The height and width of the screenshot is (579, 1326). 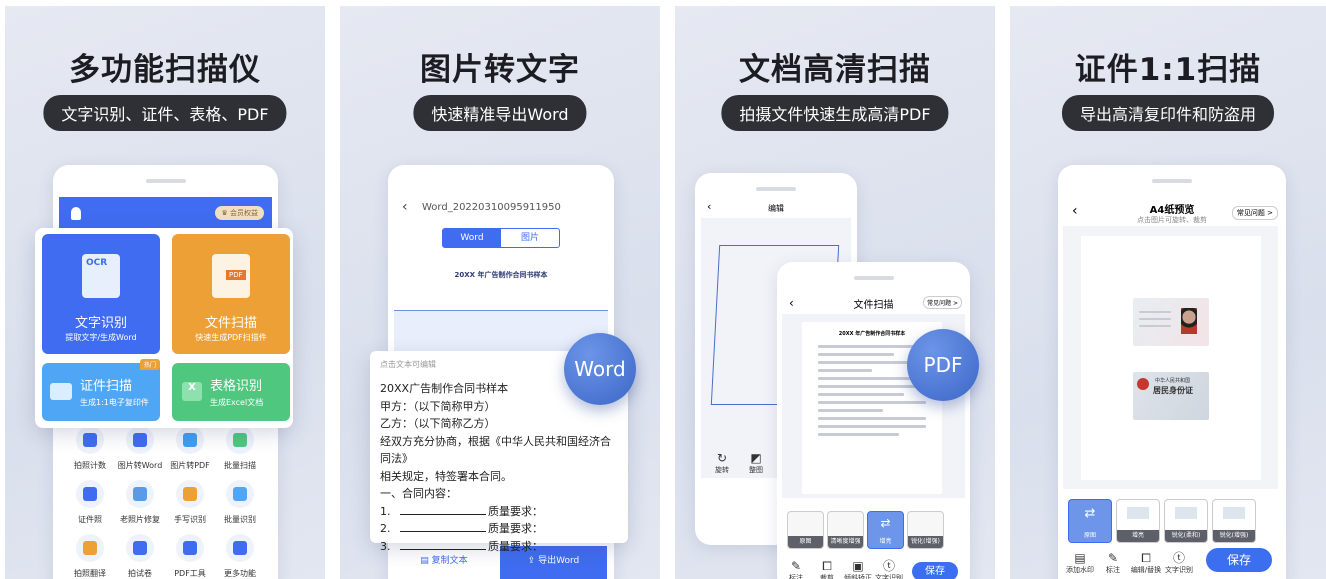 I want to click on doc-item: 3. 质量要求：, so click(x=499, y=547).